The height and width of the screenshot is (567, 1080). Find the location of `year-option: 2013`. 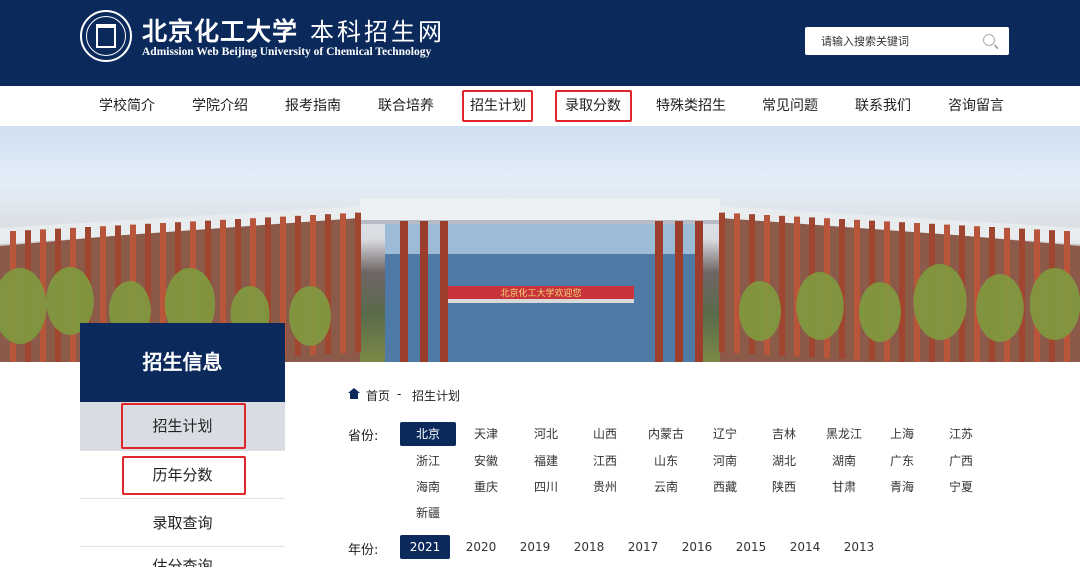

year-option: 2013 is located at coordinates (859, 547).